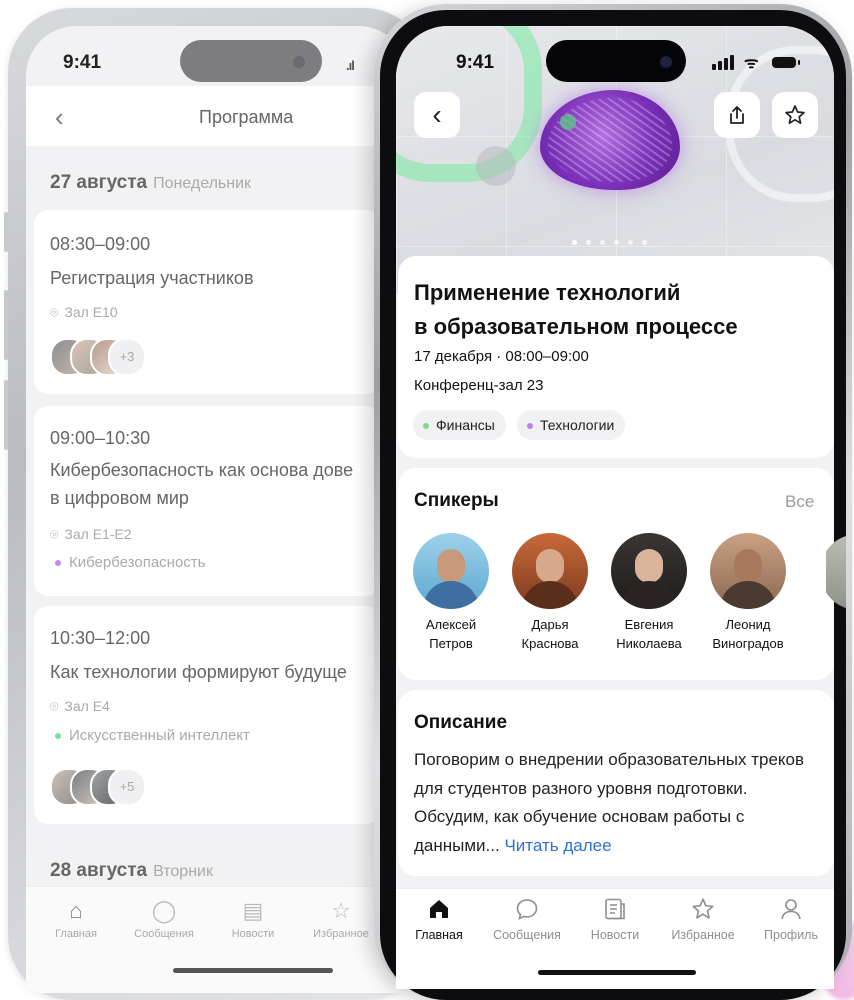  Describe the element at coordinates (439, 909) in the screenshot. I see `home-icon` at that location.